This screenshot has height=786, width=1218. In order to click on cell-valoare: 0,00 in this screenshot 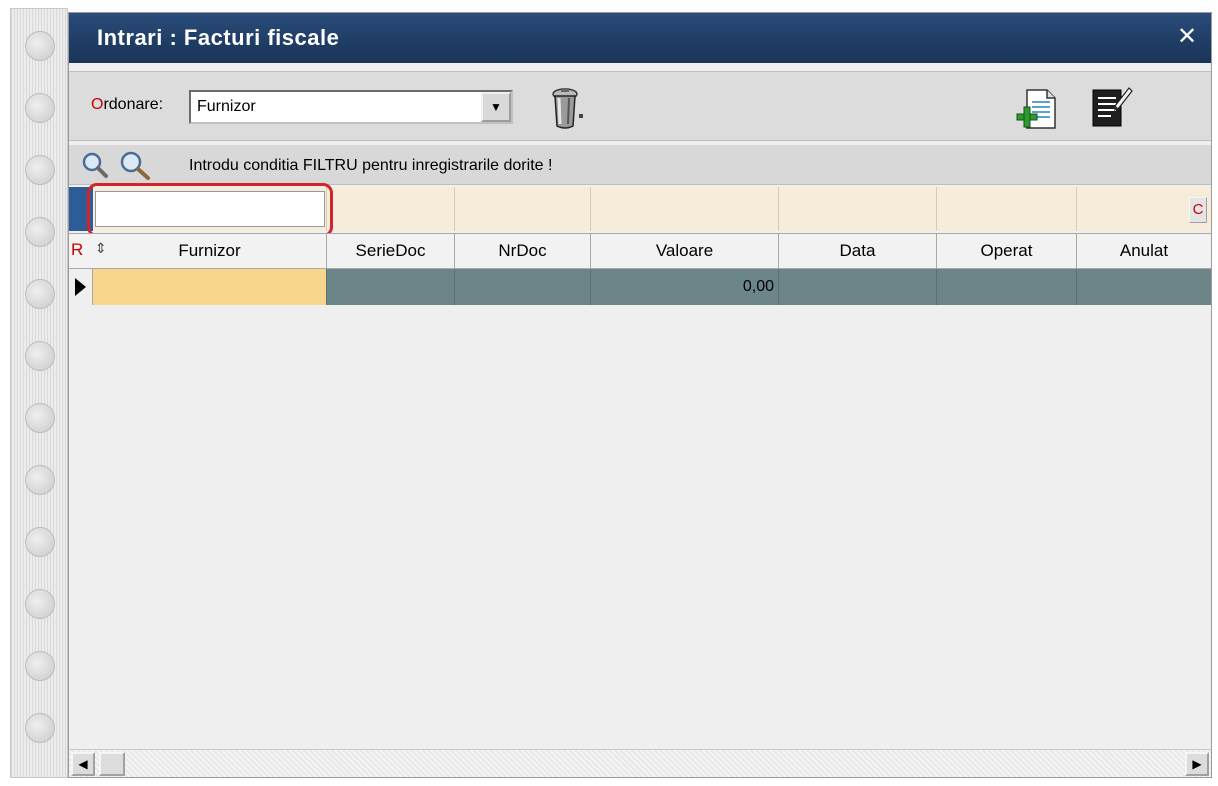, I will do `click(685, 287)`.